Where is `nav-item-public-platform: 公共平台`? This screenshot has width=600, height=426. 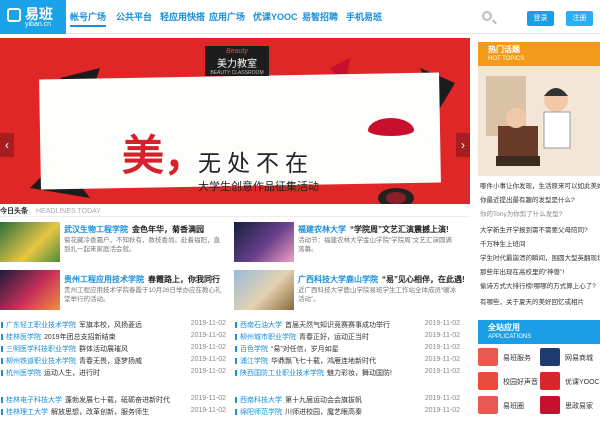
nav-item-public-platform: 公共平台 is located at coordinates (134, 16).